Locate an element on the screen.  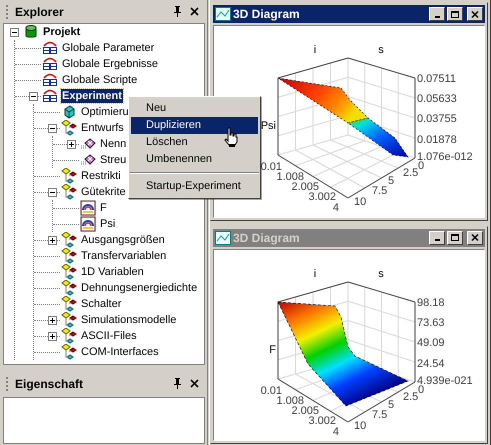
tree-item: Simulationsmodelle is located at coordinates (129, 320).